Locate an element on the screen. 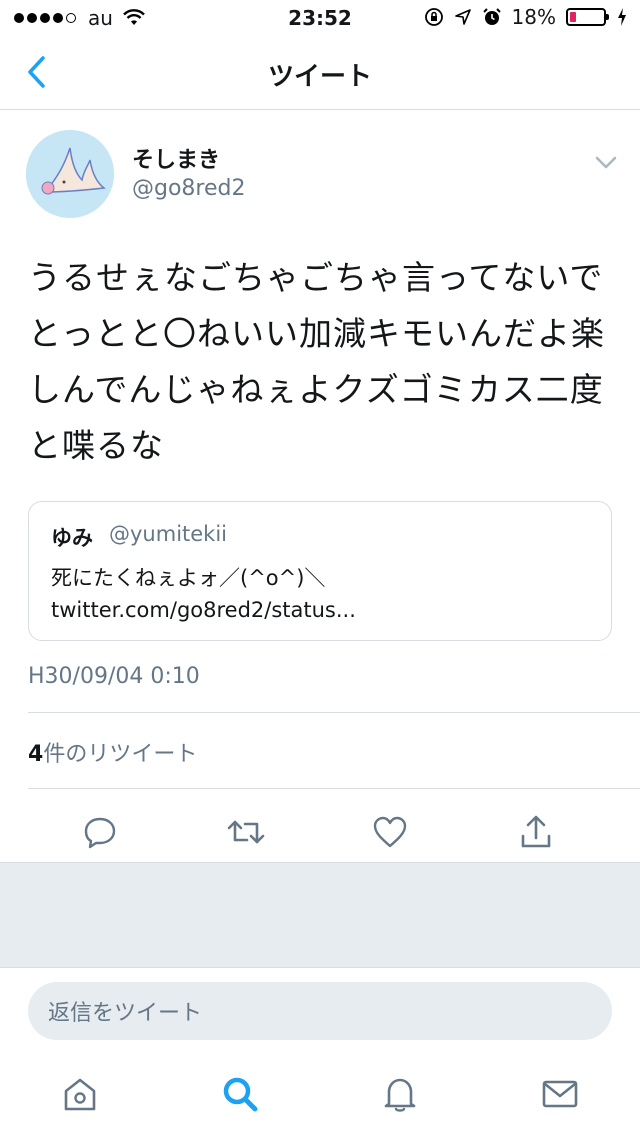 The height and width of the screenshot is (1138, 640). orientation-lock-icon is located at coordinates (433, 17).